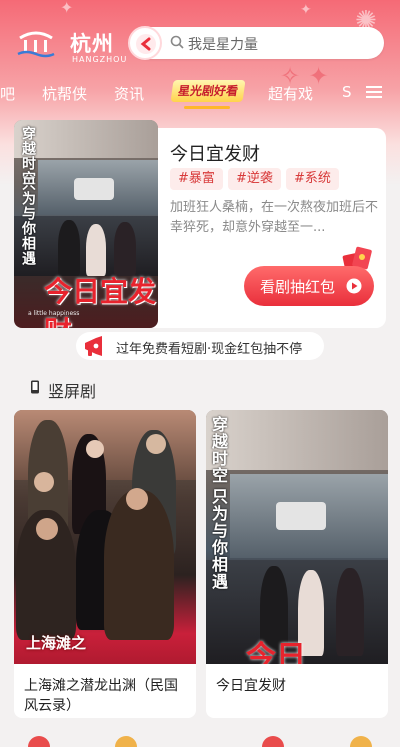 Image resolution: width=400 pixels, height=747 pixels. What do you see at coordinates (218, 450) in the screenshot?
I see `poster-tagline: 穿越时空` at bounding box center [218, 450].